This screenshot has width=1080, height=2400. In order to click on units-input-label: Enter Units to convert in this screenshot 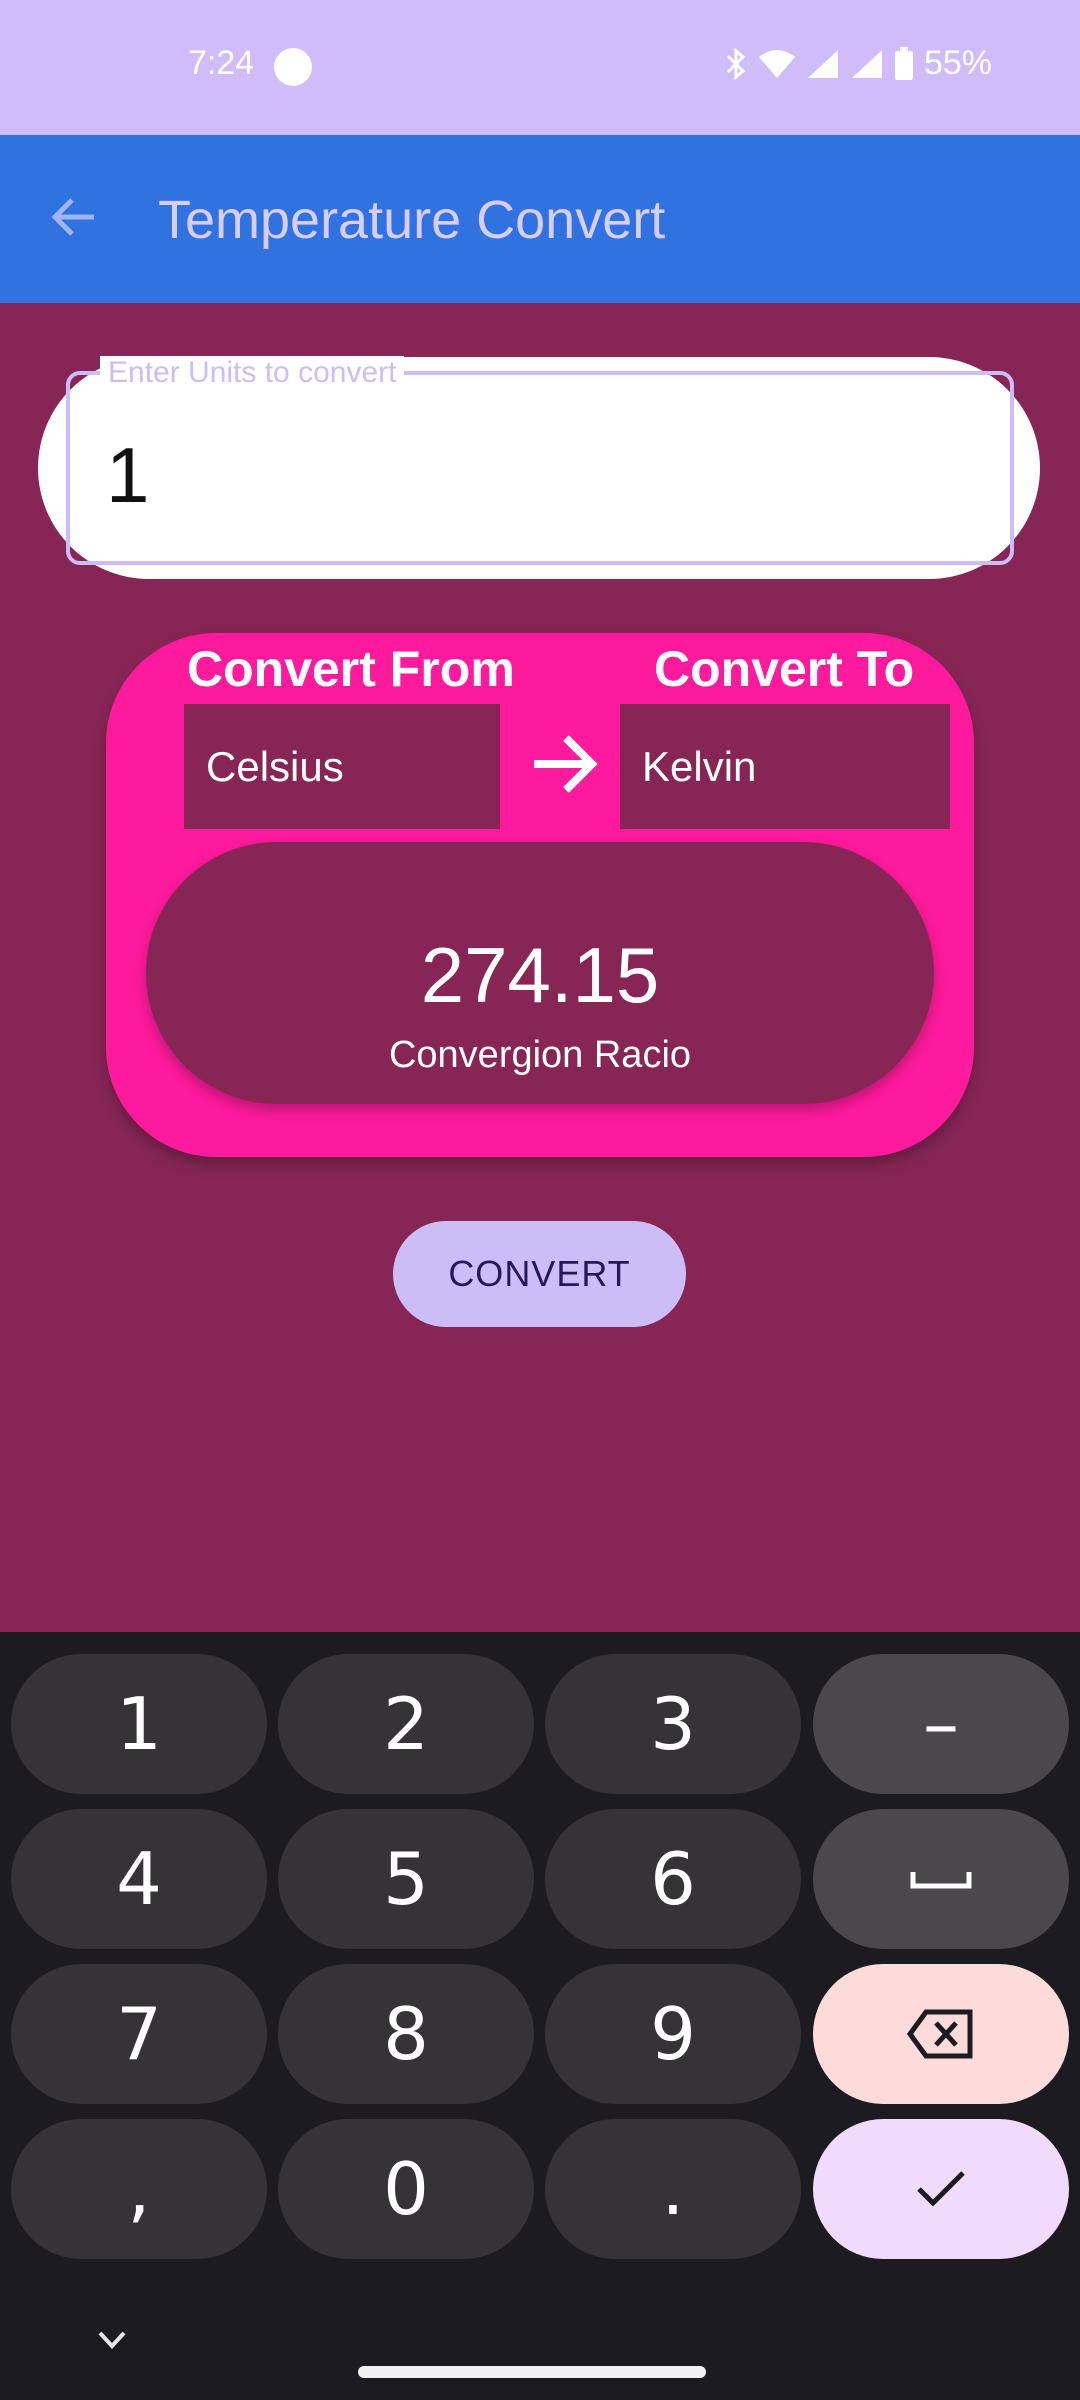, I will do `click(252, 373)`.